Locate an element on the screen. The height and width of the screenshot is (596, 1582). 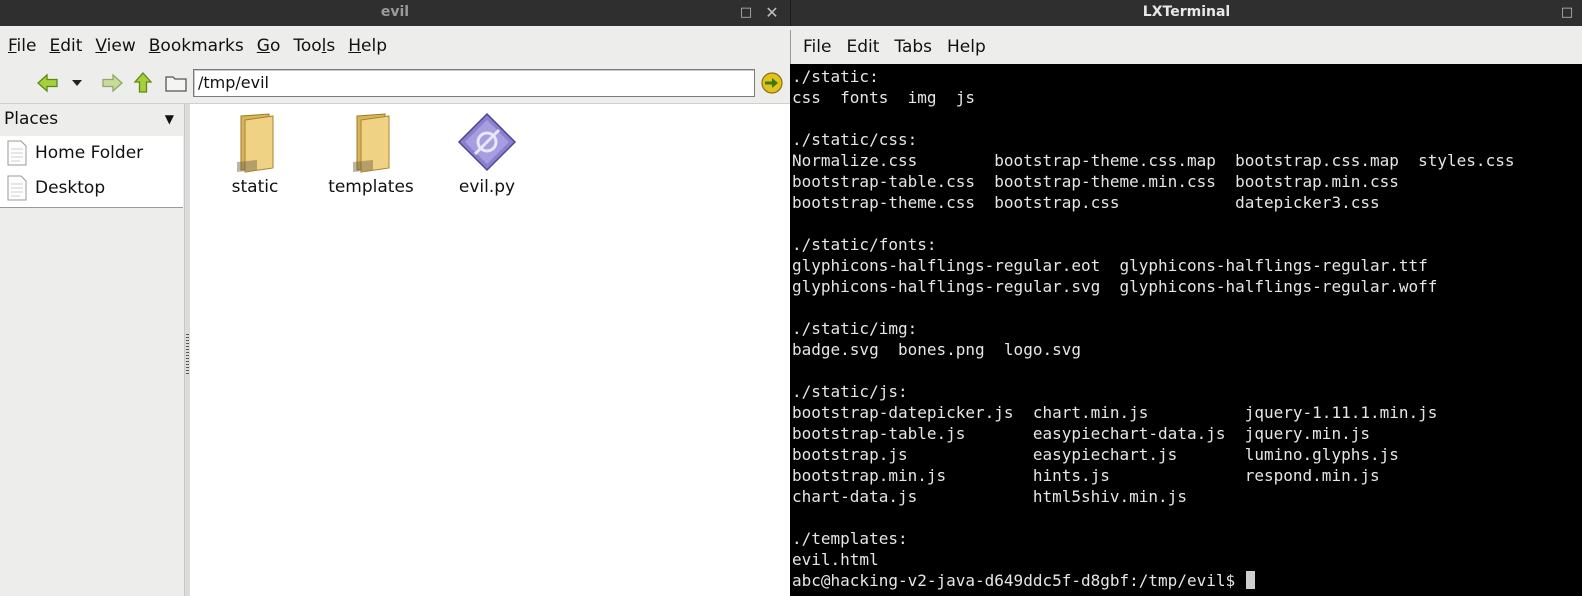
terminal-line: ./static/img: is located at coordinates (855, 328).